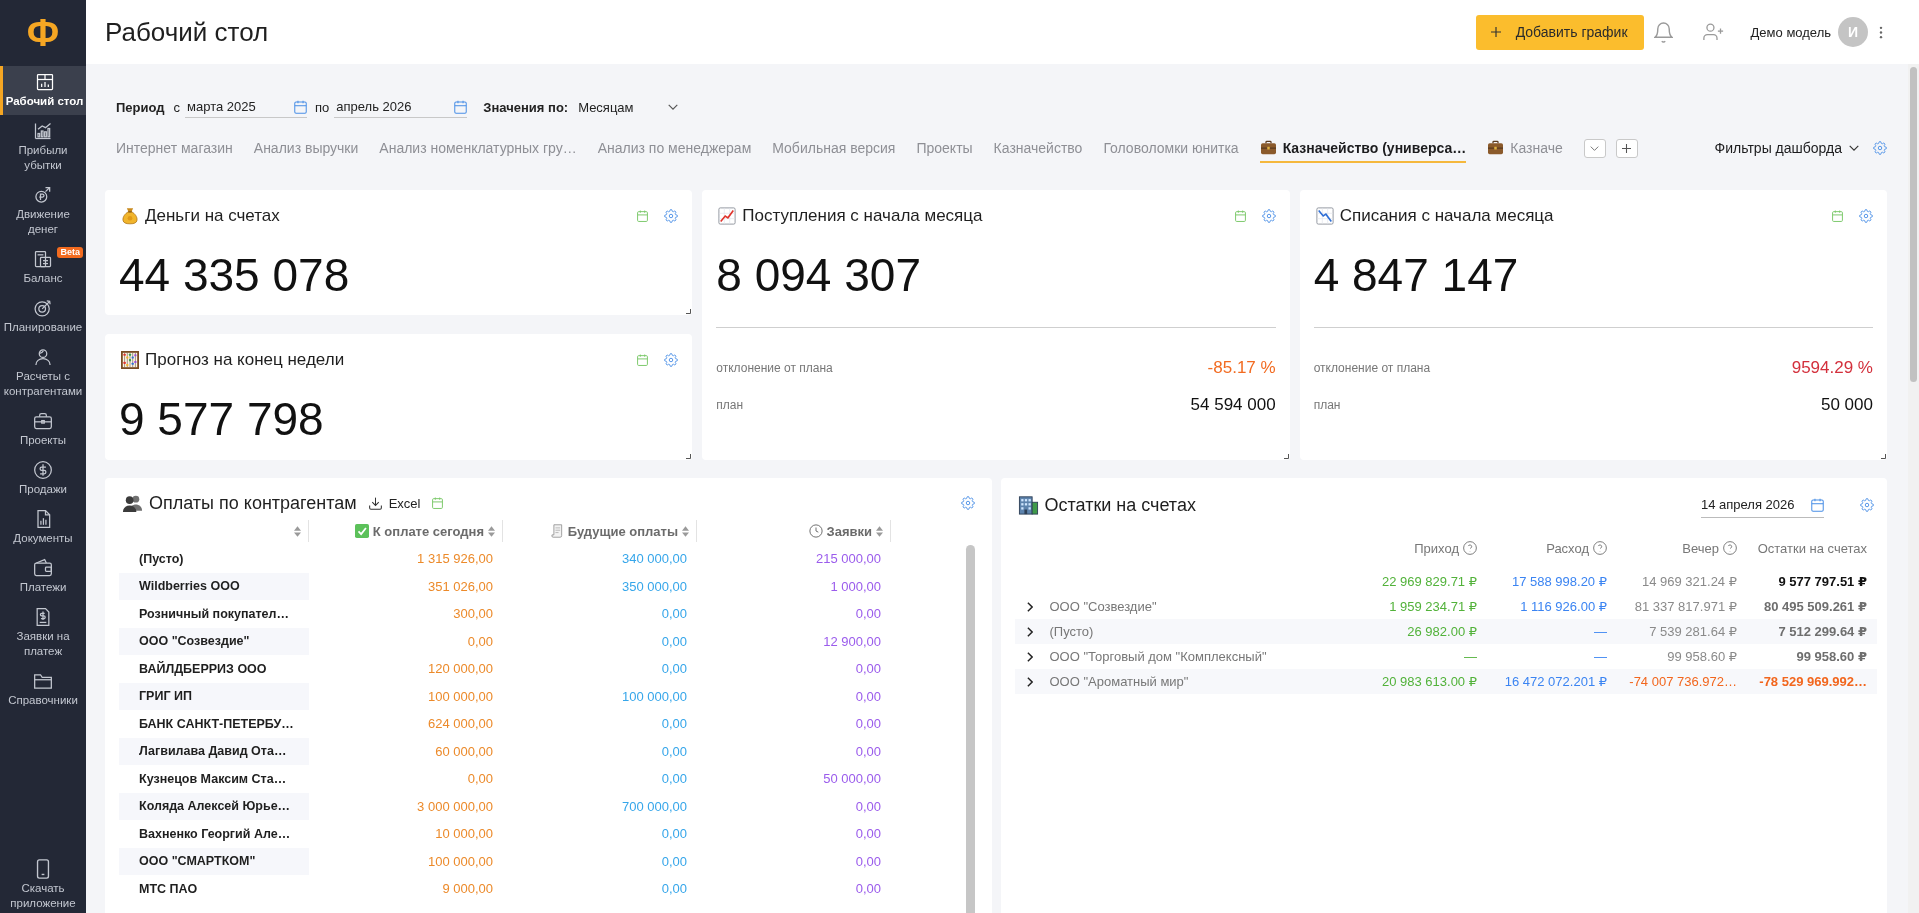 The image size is (1919, 913). Describe the element at coordinates (1663, 32) in the screenshot. I see `notifications-bell-icon` at that location.